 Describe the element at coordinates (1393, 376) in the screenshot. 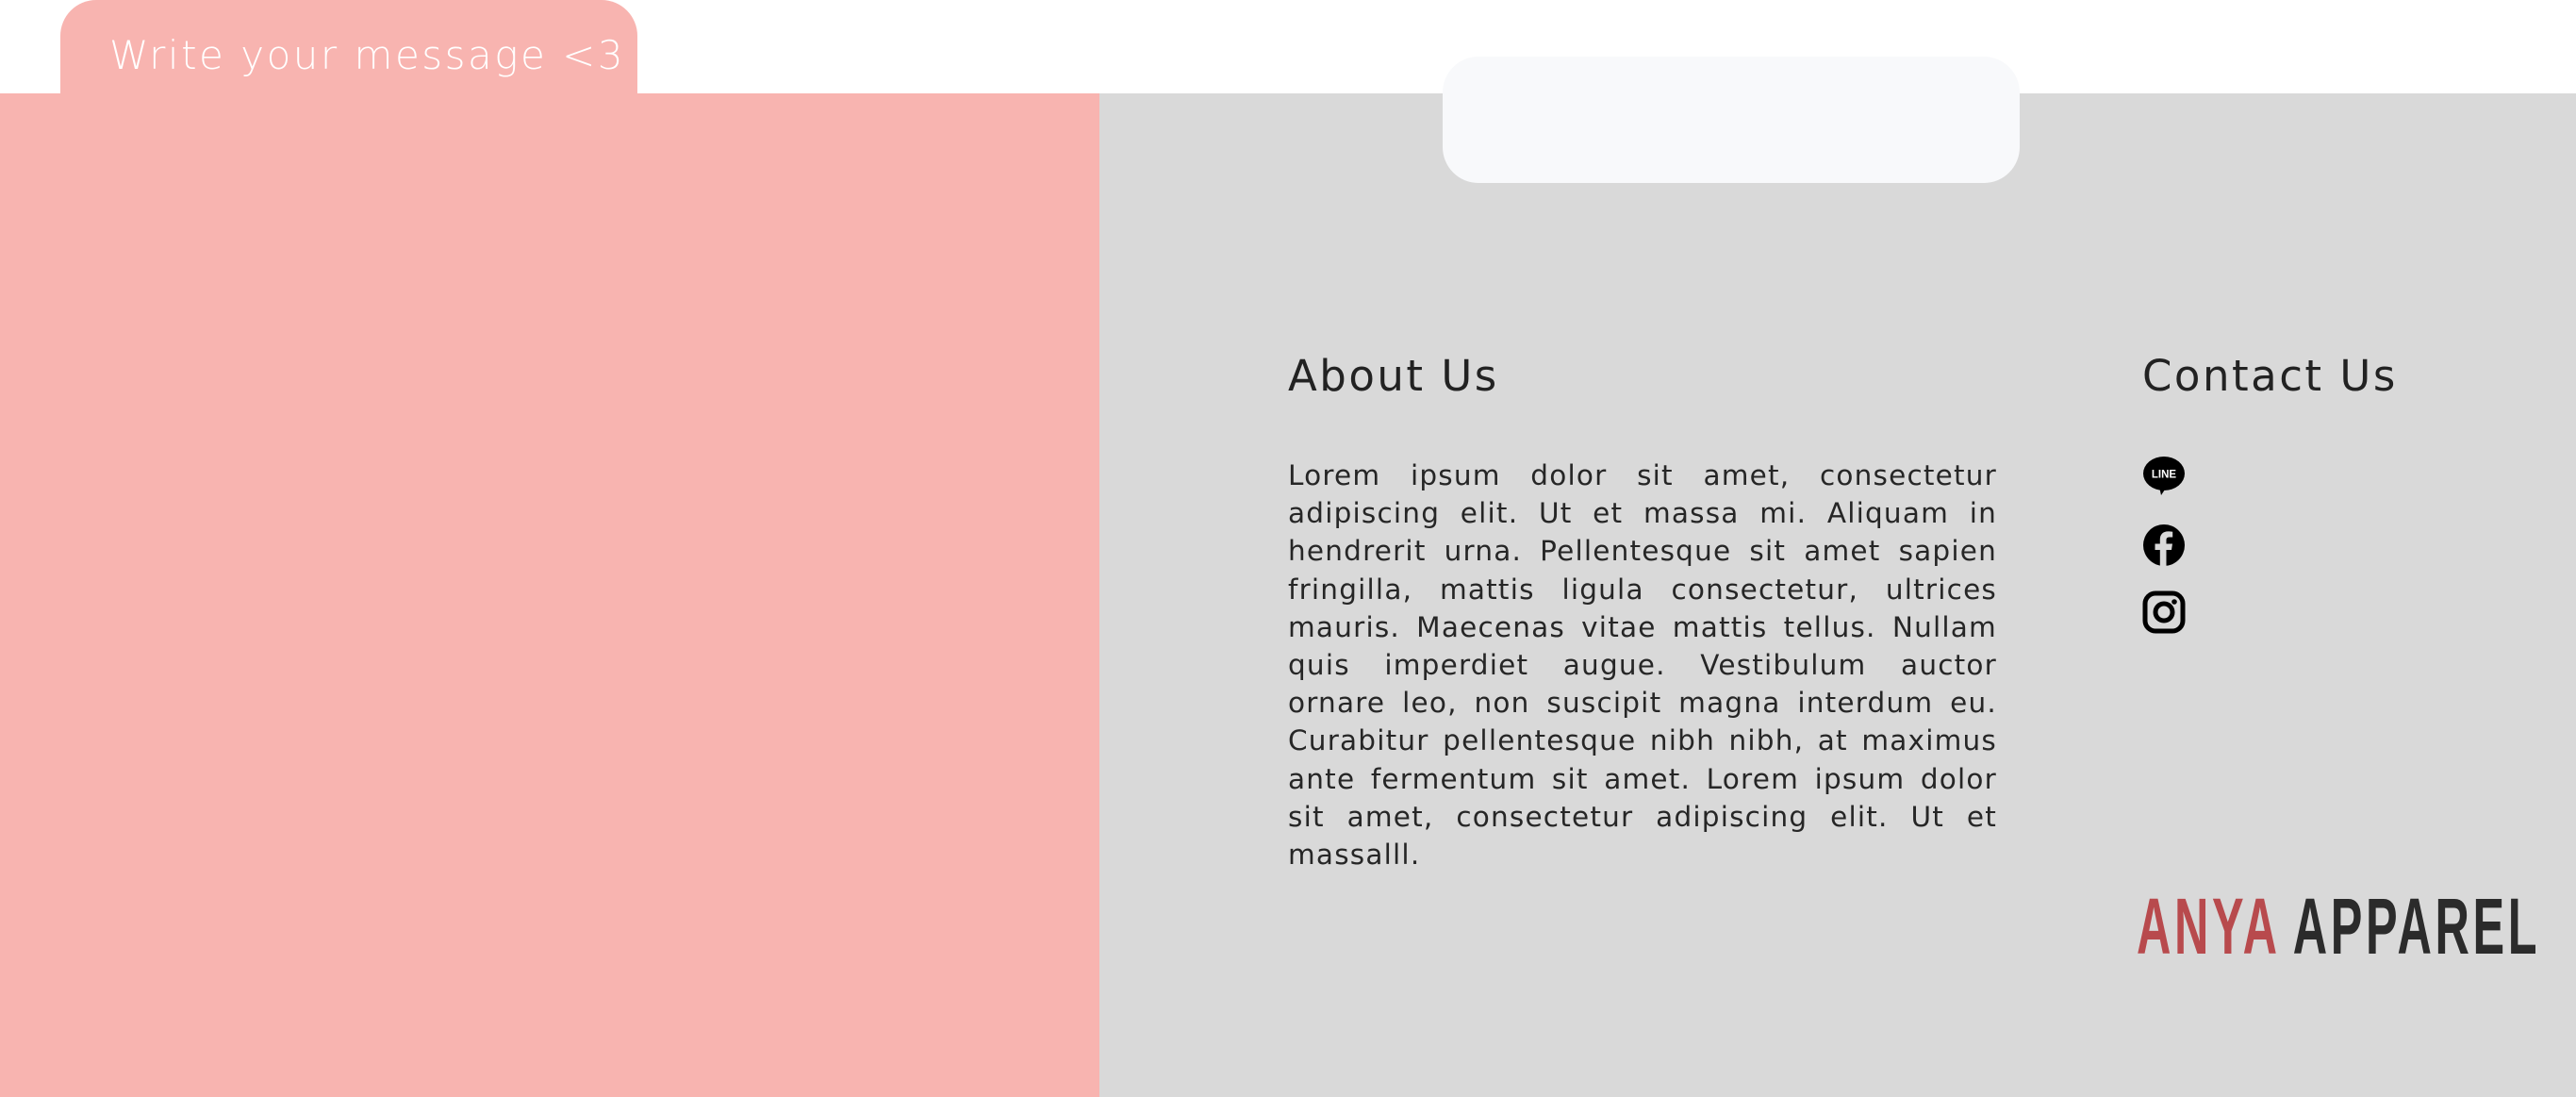

I see `about-us-heading: About Us` at that location.